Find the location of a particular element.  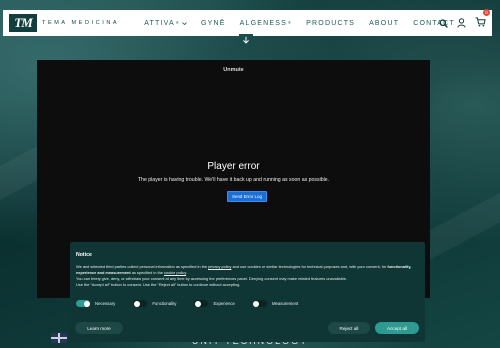

accept-all-button: Accept all is located at coordinates (397, 328).